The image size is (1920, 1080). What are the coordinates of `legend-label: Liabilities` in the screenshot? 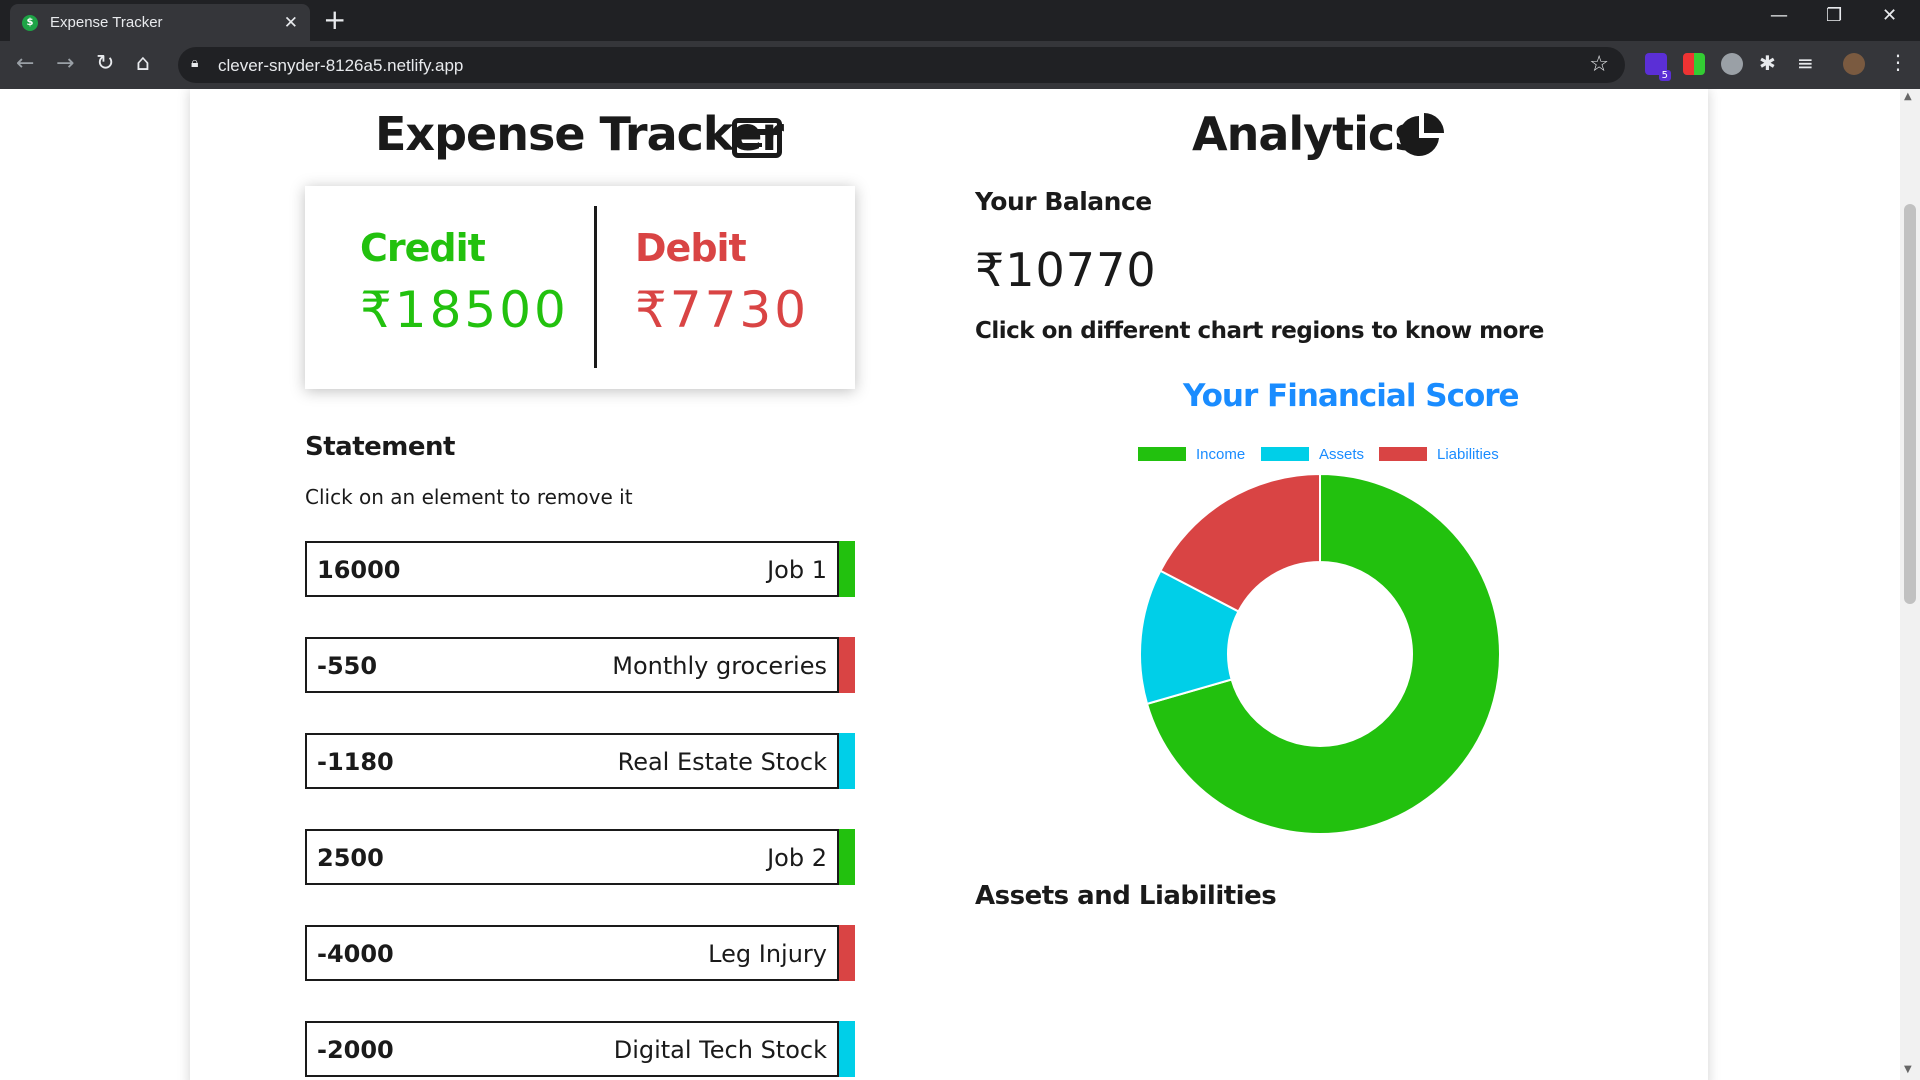 It's located at (1468, 454).